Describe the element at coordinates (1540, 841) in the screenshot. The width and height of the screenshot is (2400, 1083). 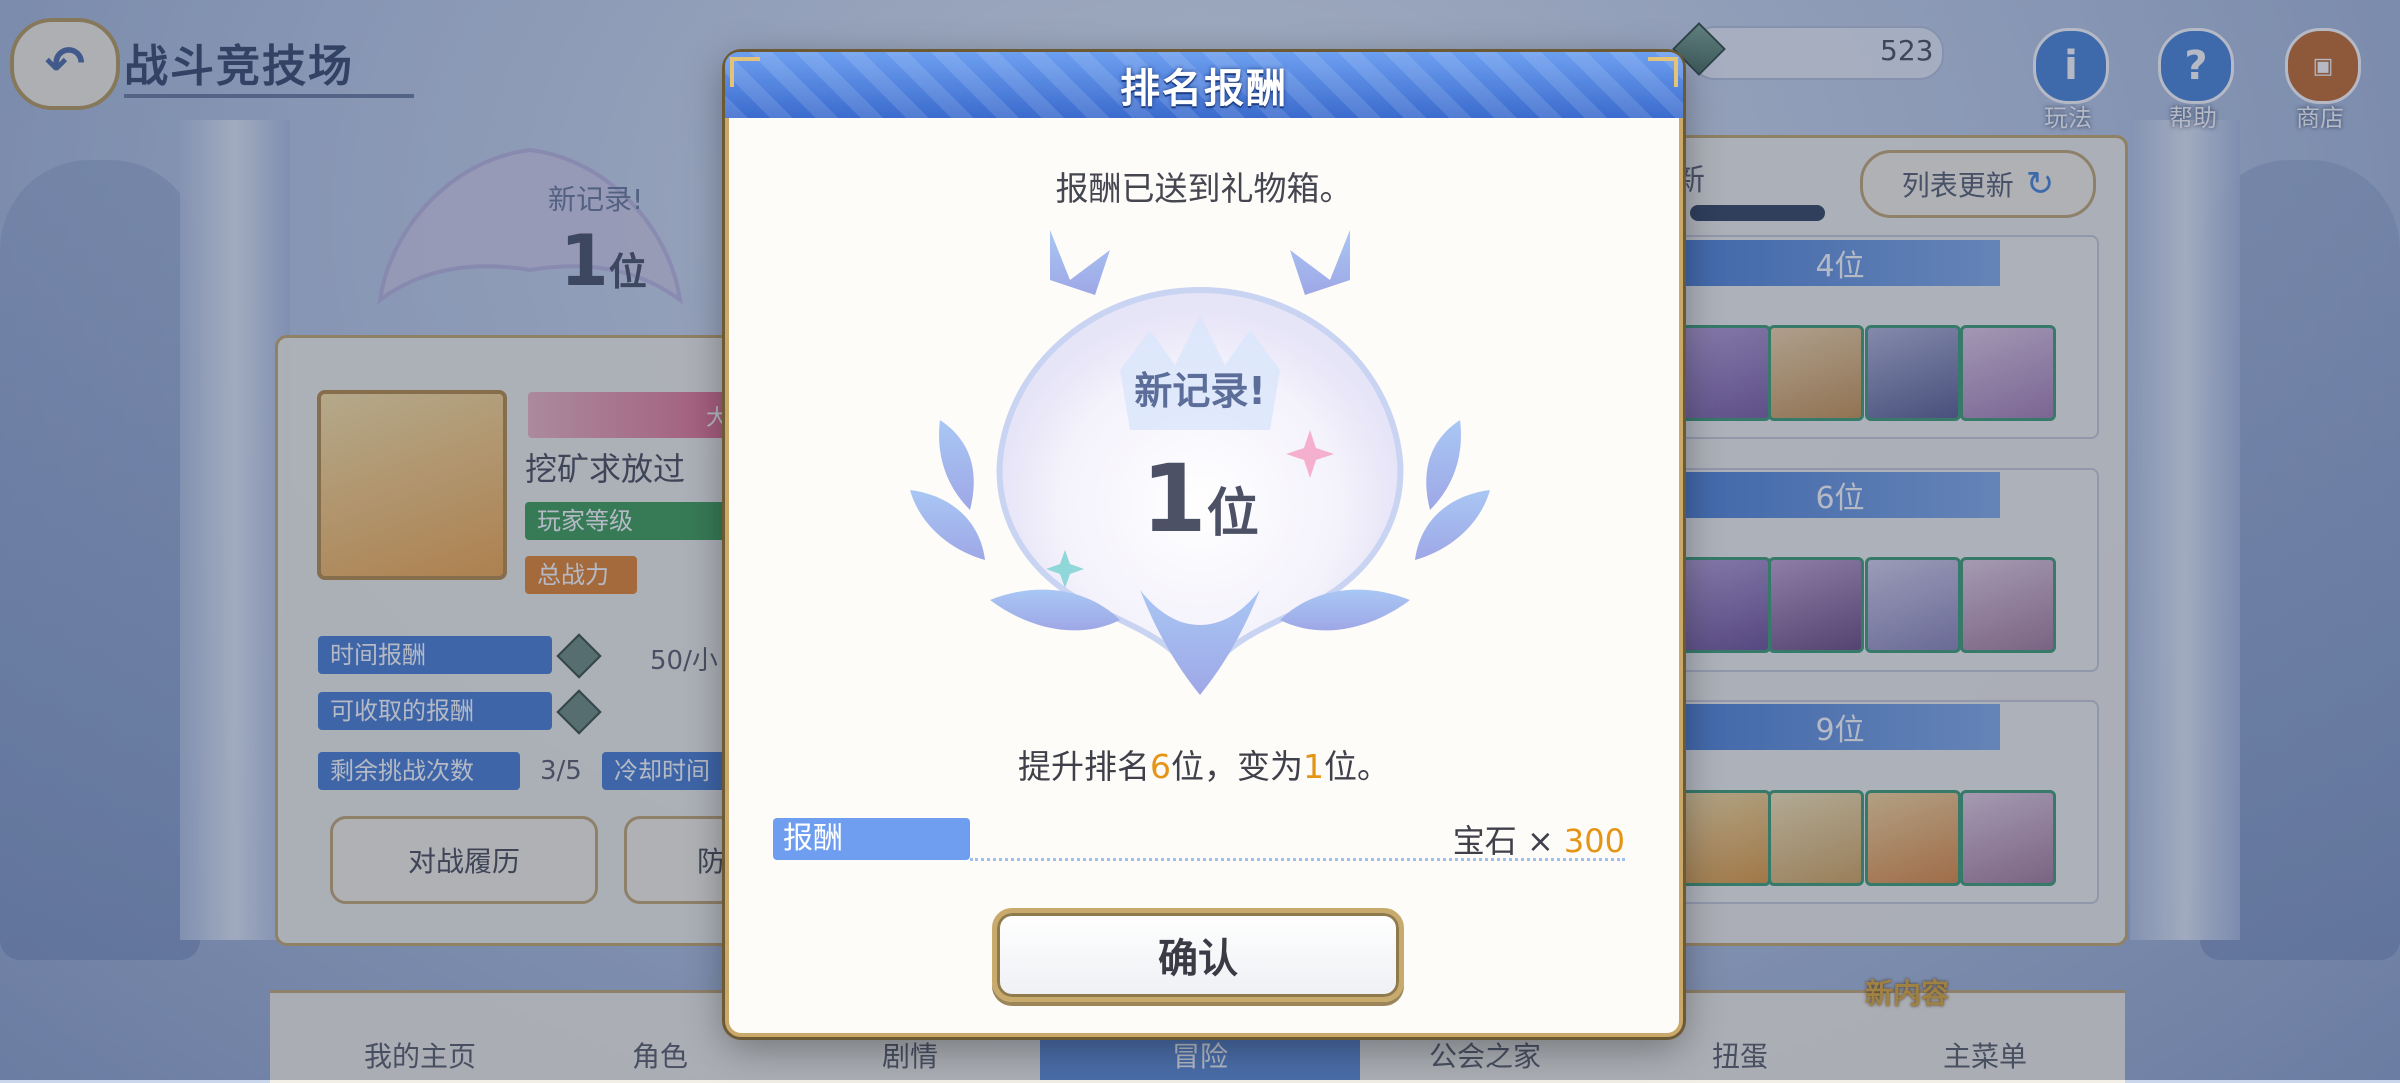
I see `reward-times: ×` at that location.